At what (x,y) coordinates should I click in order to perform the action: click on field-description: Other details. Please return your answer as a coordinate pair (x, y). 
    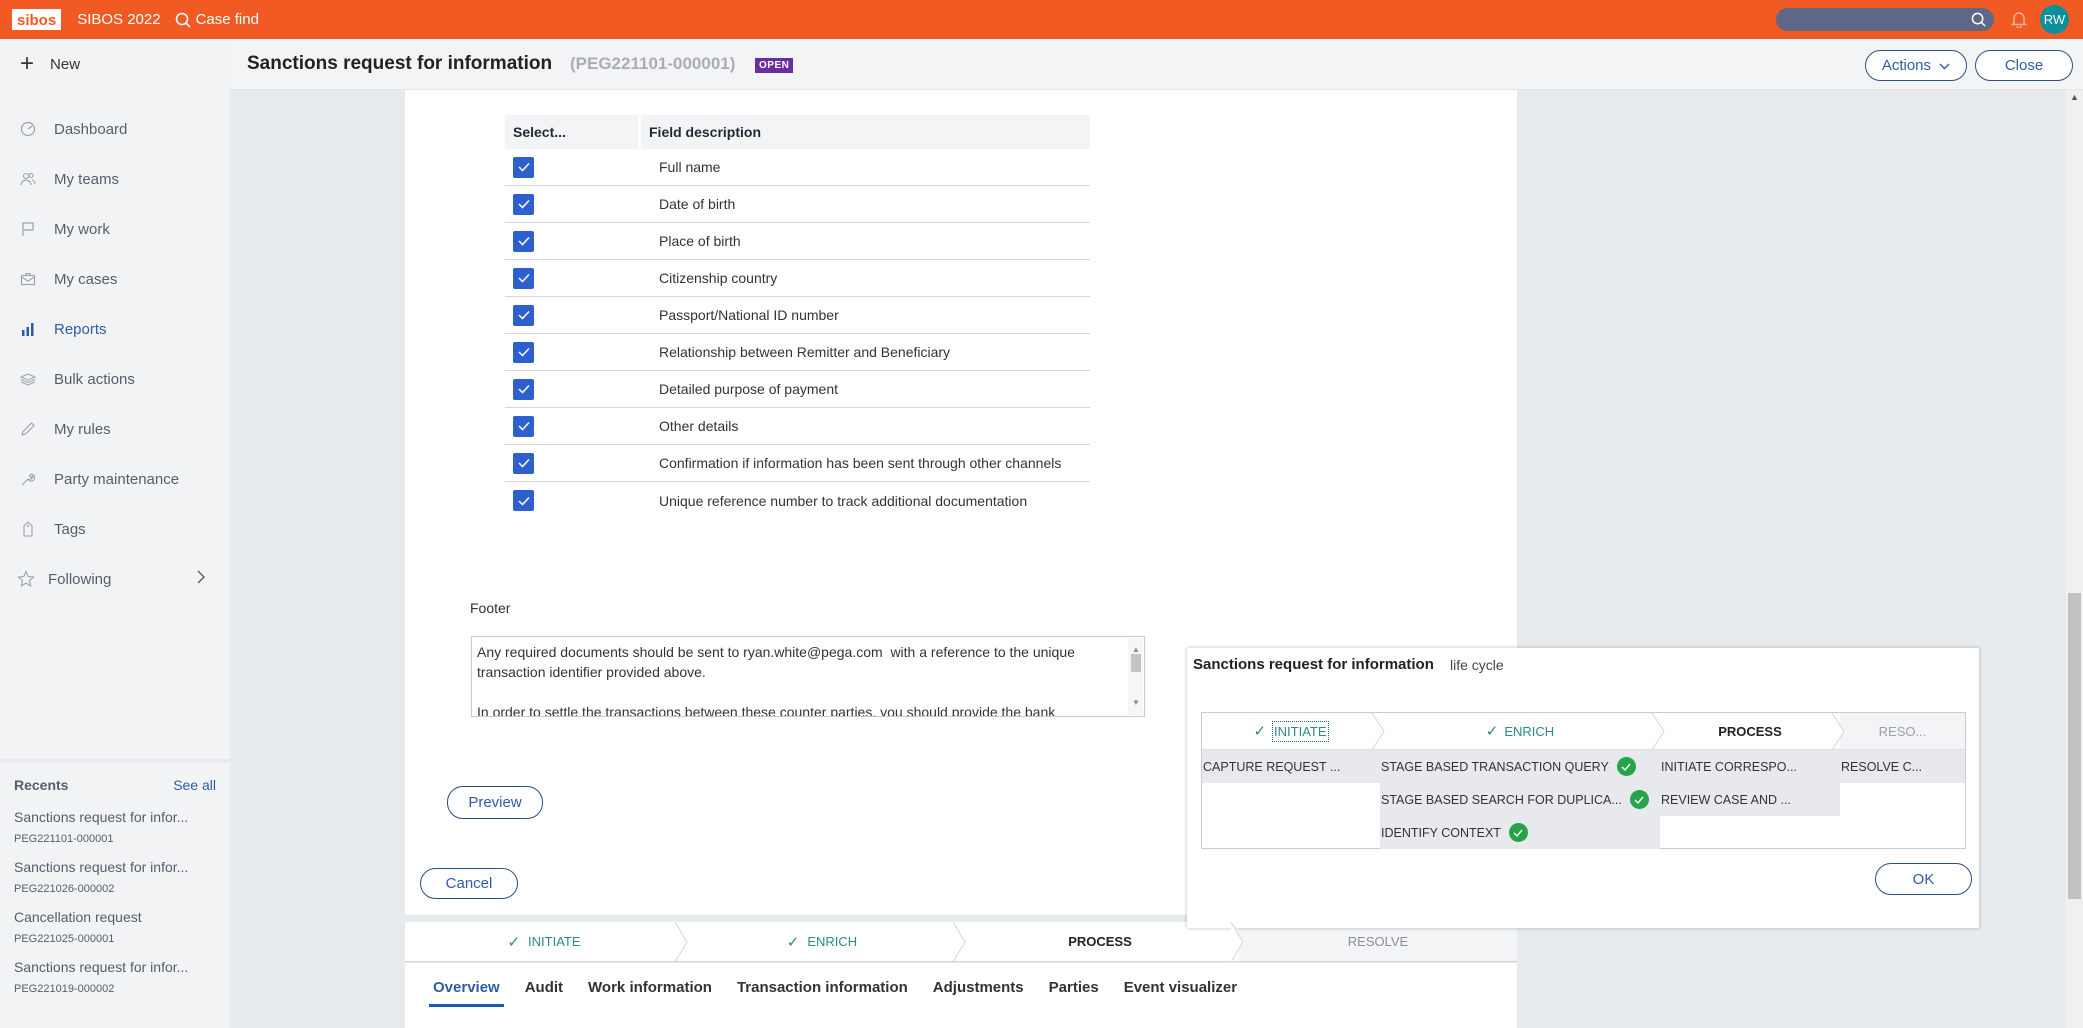
    Looking at the image, I should click on (699, 426).